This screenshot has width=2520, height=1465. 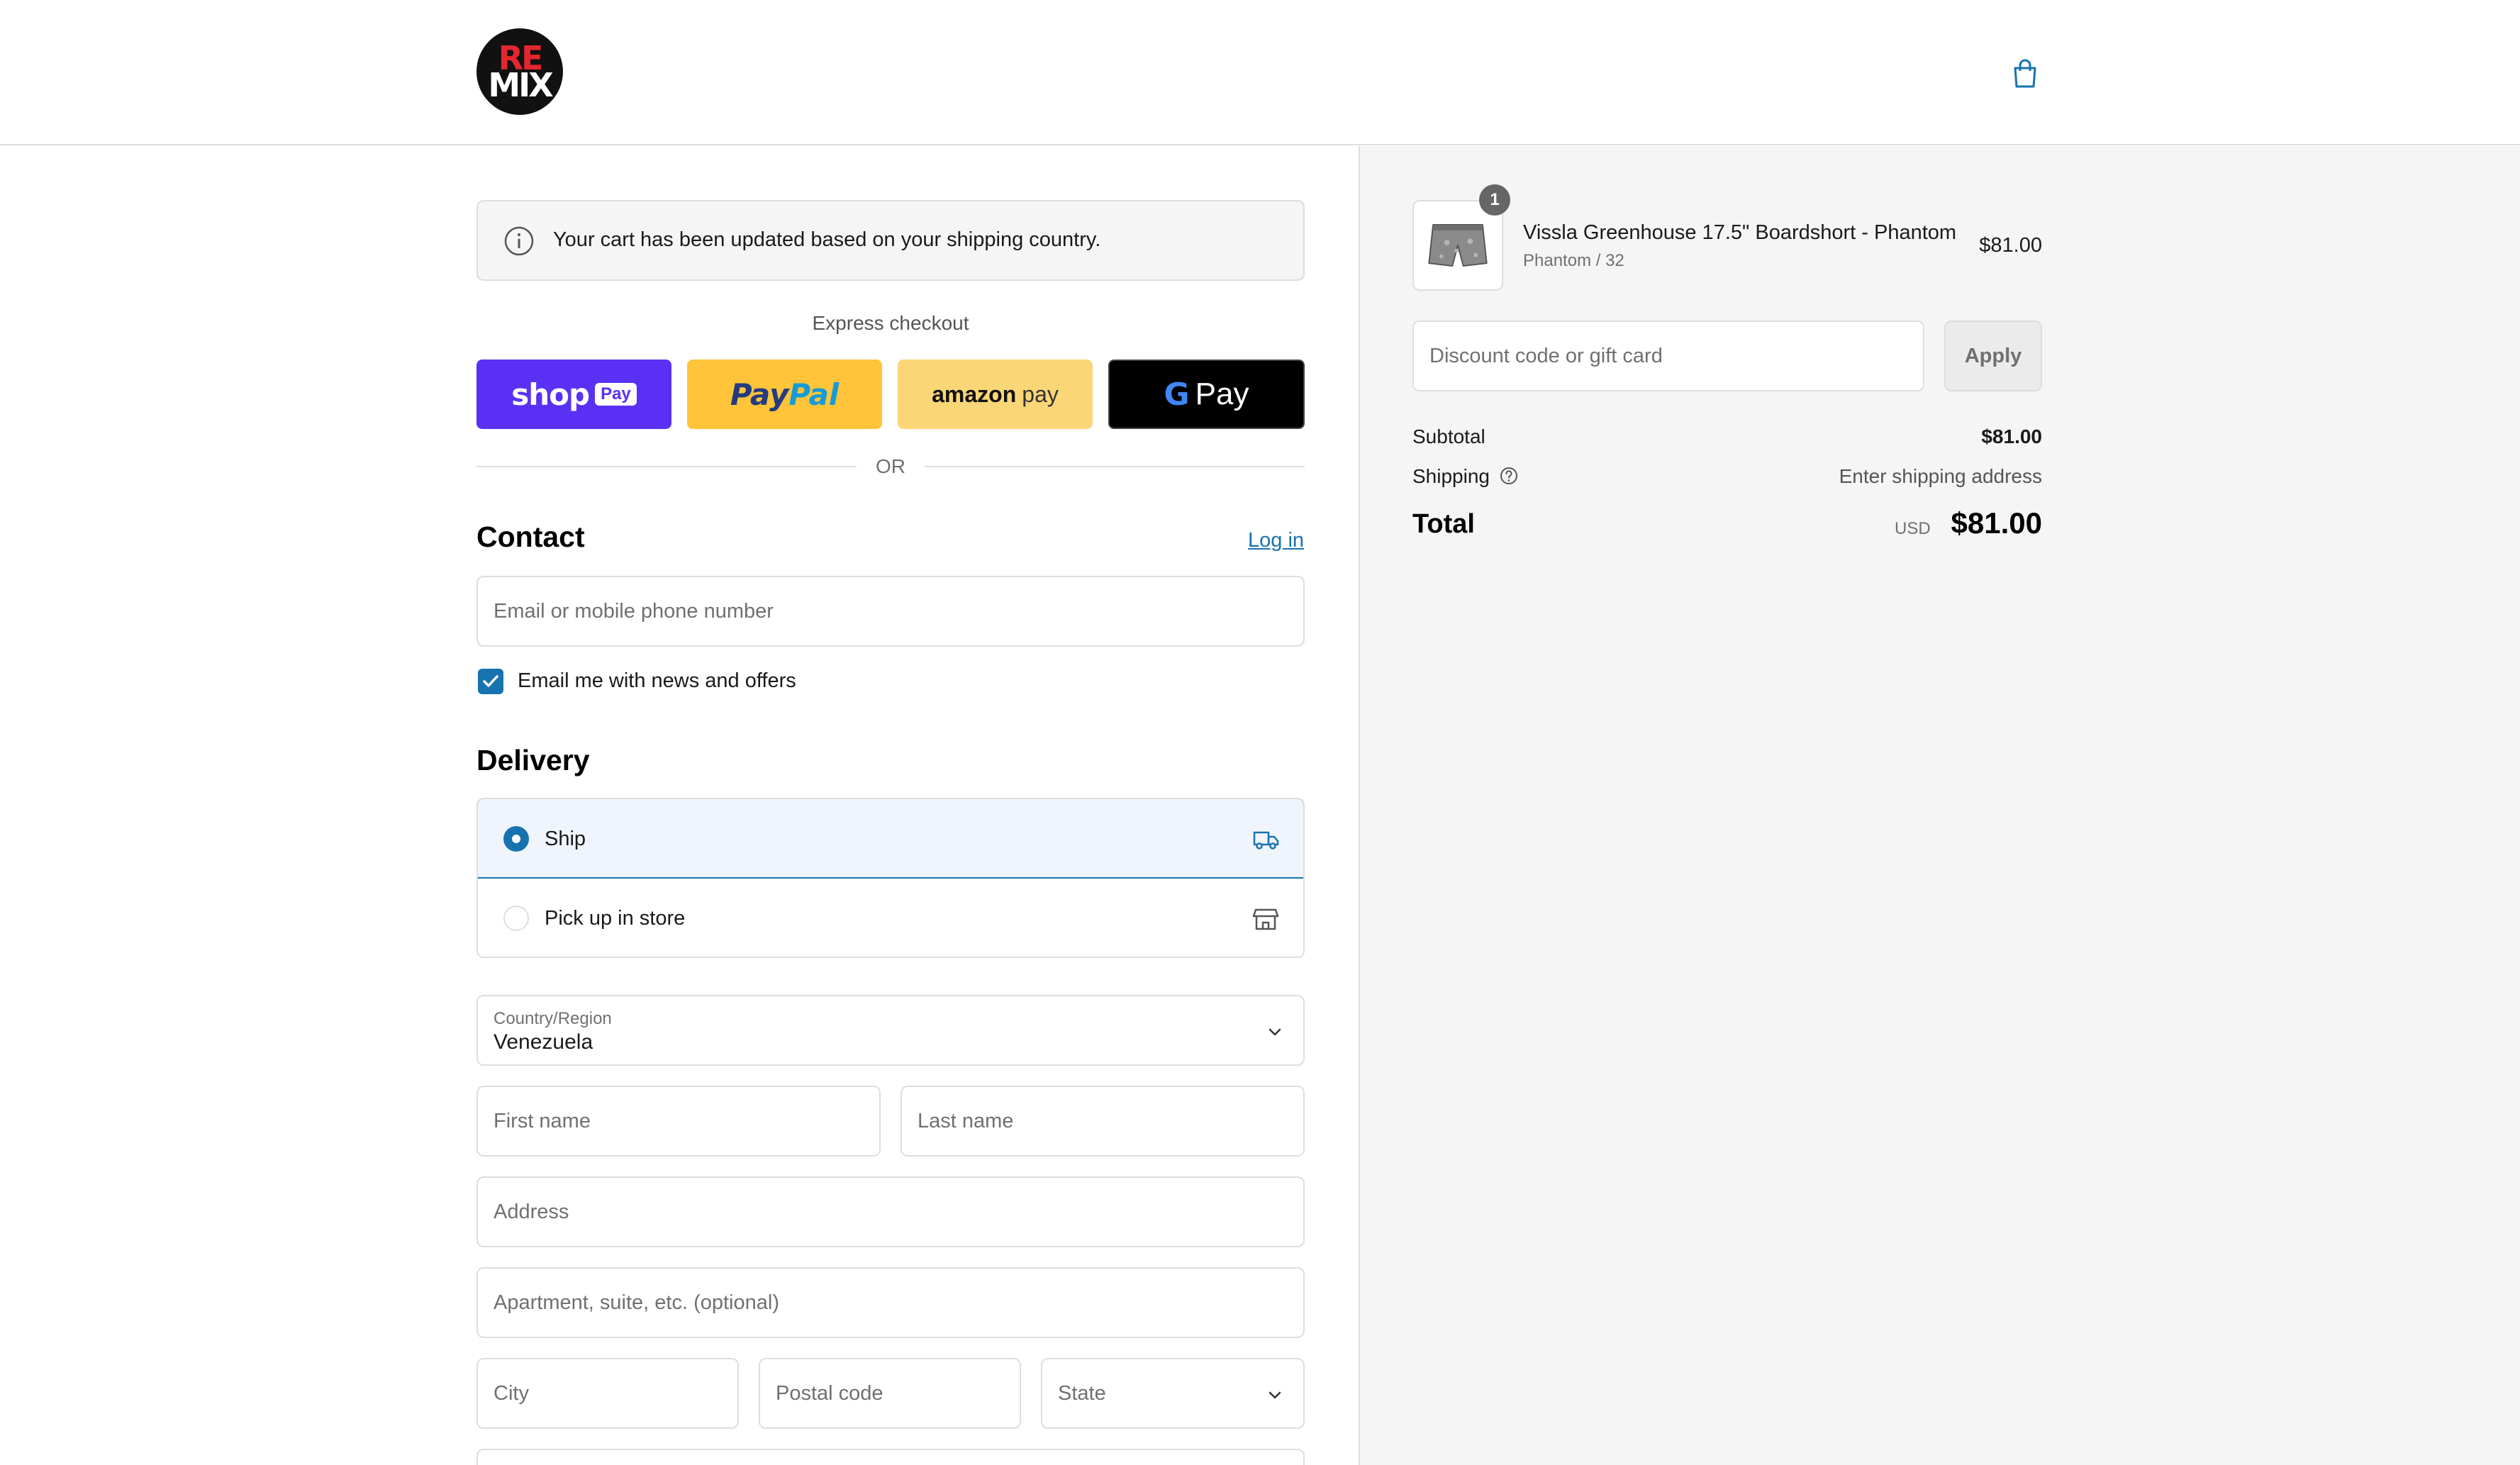 I want to click on country-select: Country/Region Venezuela, so click(x=890, y=1030).